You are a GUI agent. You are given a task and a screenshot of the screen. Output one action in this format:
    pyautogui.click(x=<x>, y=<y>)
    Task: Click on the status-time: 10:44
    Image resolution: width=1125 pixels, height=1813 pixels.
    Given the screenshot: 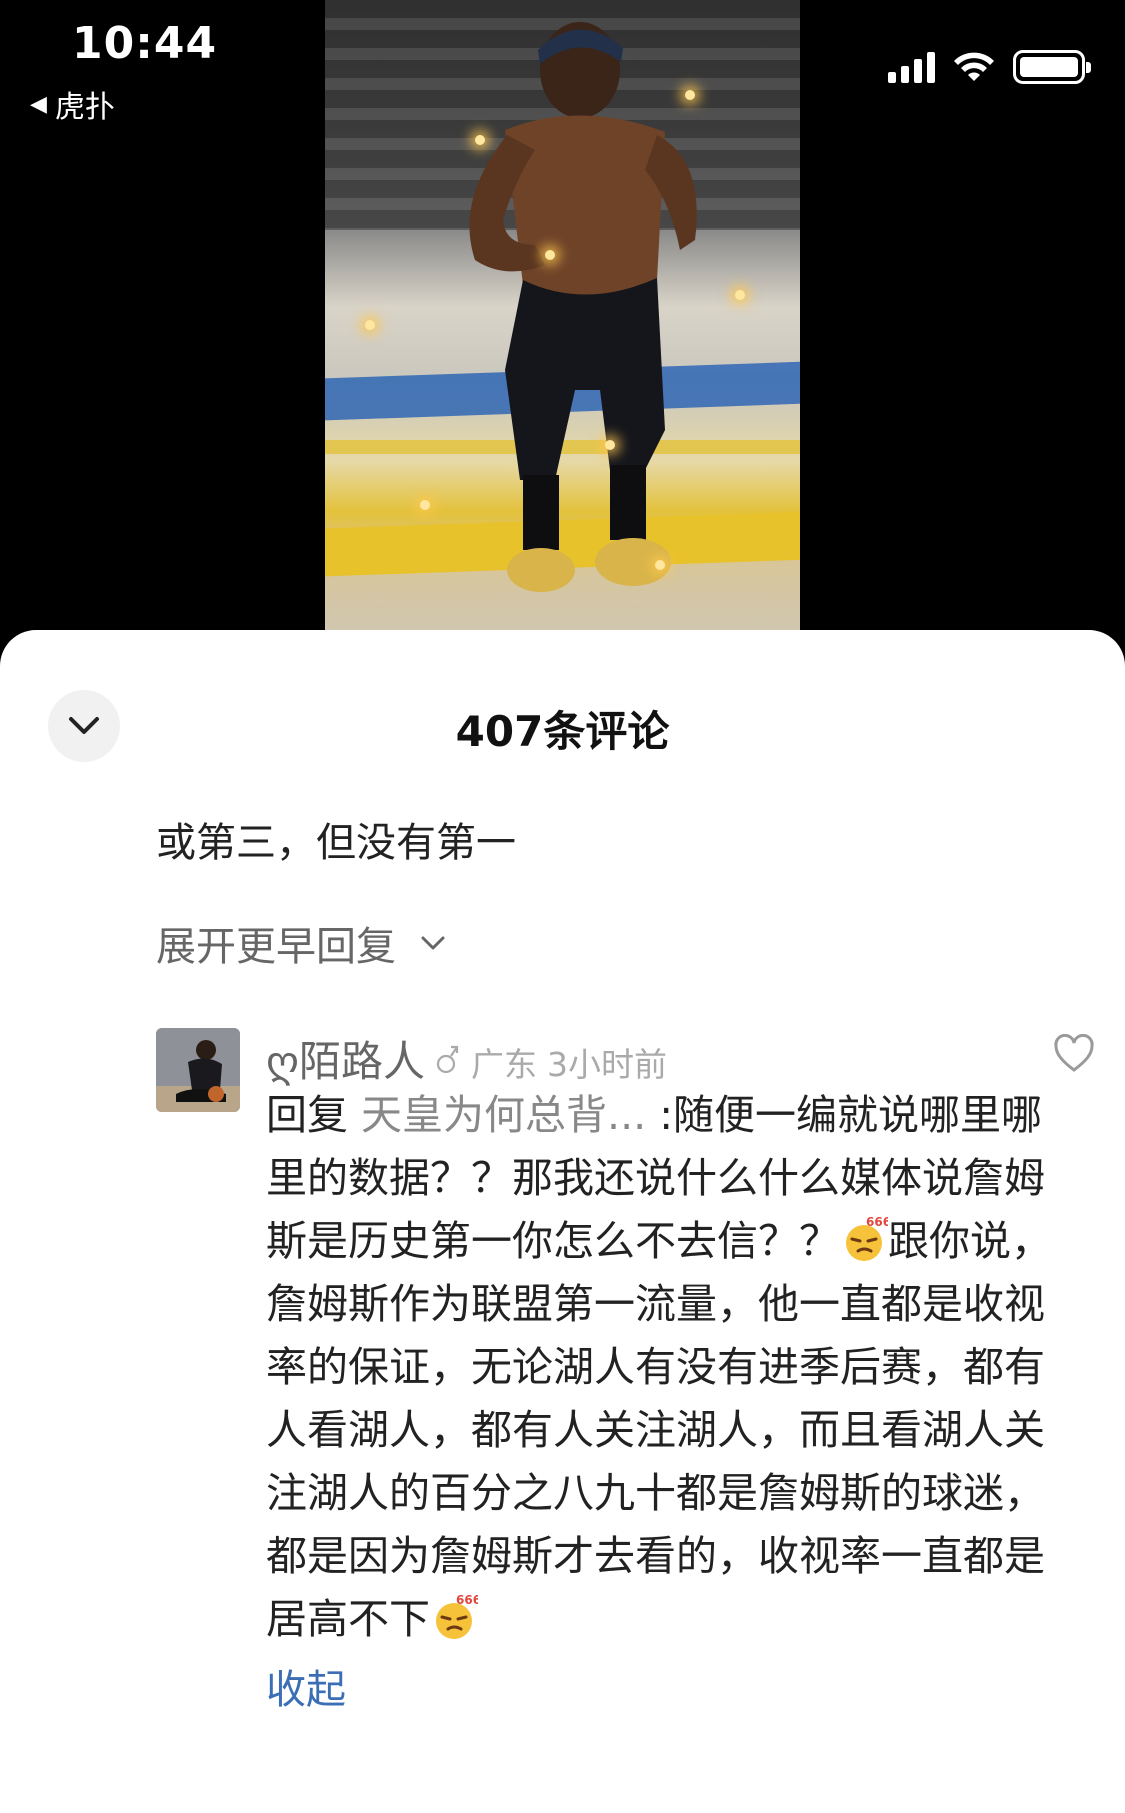 What is the action you would take?
    pyautogui.click(x=145, y=43)
    